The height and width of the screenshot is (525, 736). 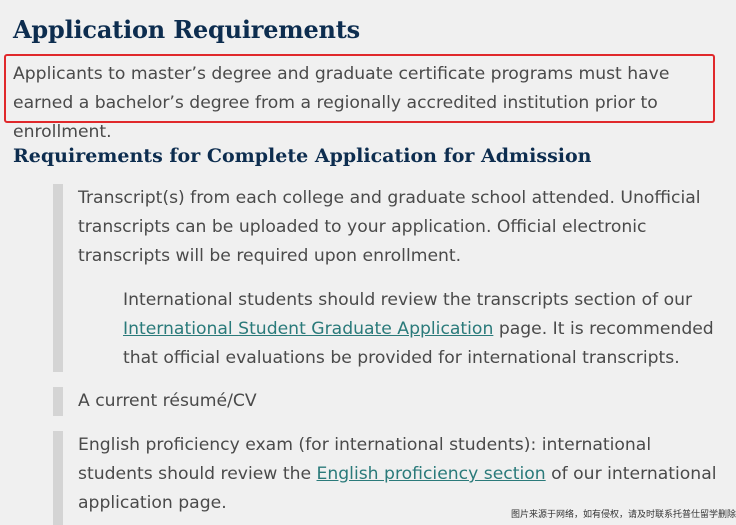 What do you see at coordinates (623, 515) in the screenshot?
I see `watermark: 图片来源于网络，如有侵权，请及时联系托普仕留学删除` at bounding box center [623, 515].